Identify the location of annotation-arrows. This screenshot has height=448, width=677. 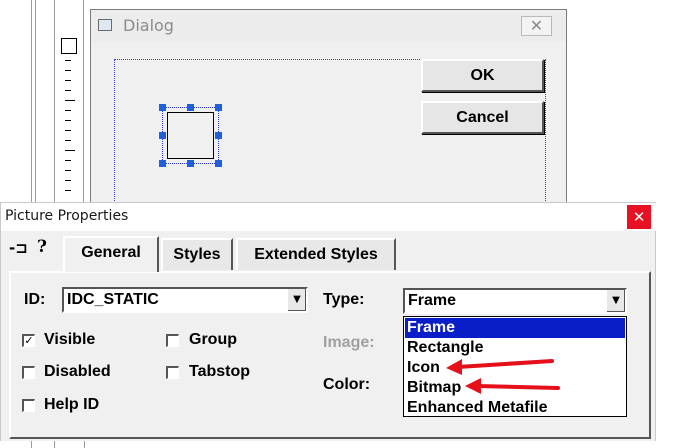
(503, 376).